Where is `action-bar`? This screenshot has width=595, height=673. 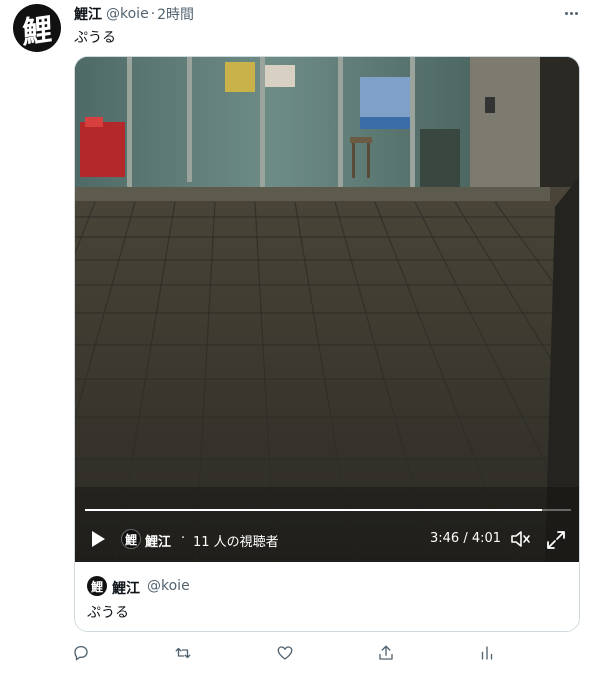 action-bar is located at coordinates (297, 655).